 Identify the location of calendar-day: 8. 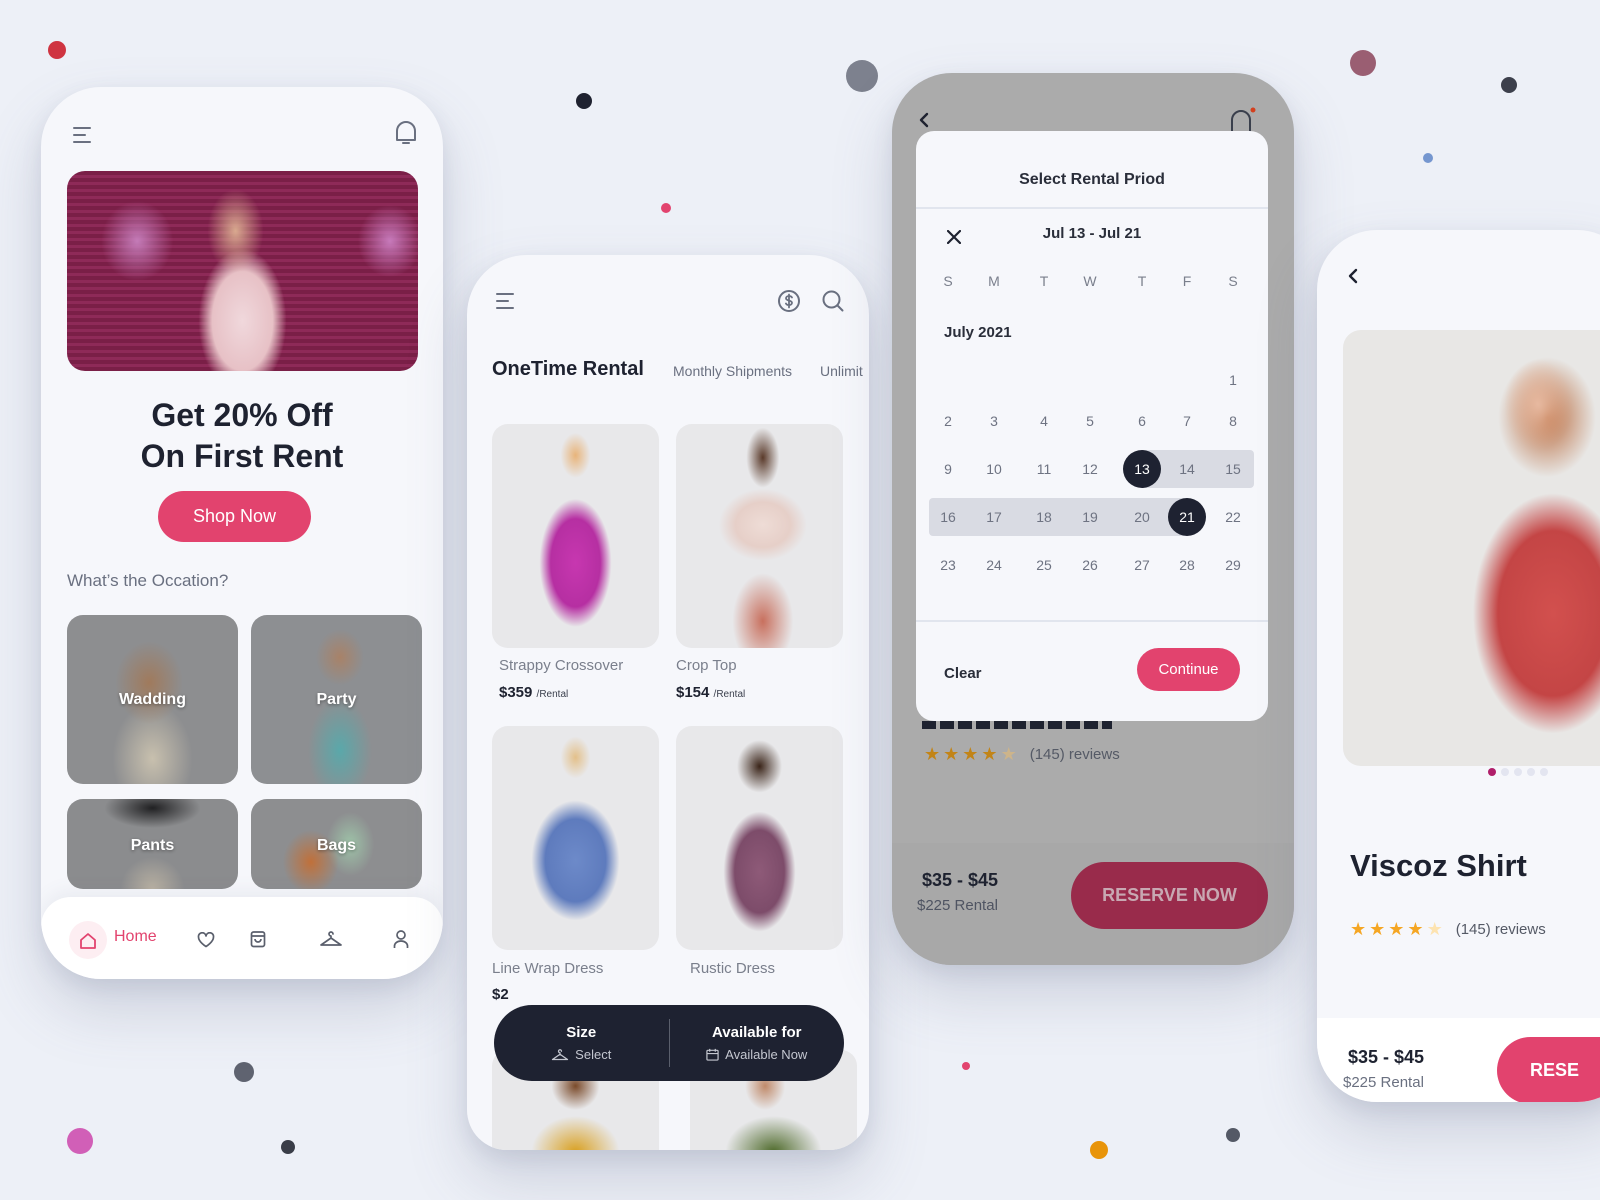
(1233, 421).